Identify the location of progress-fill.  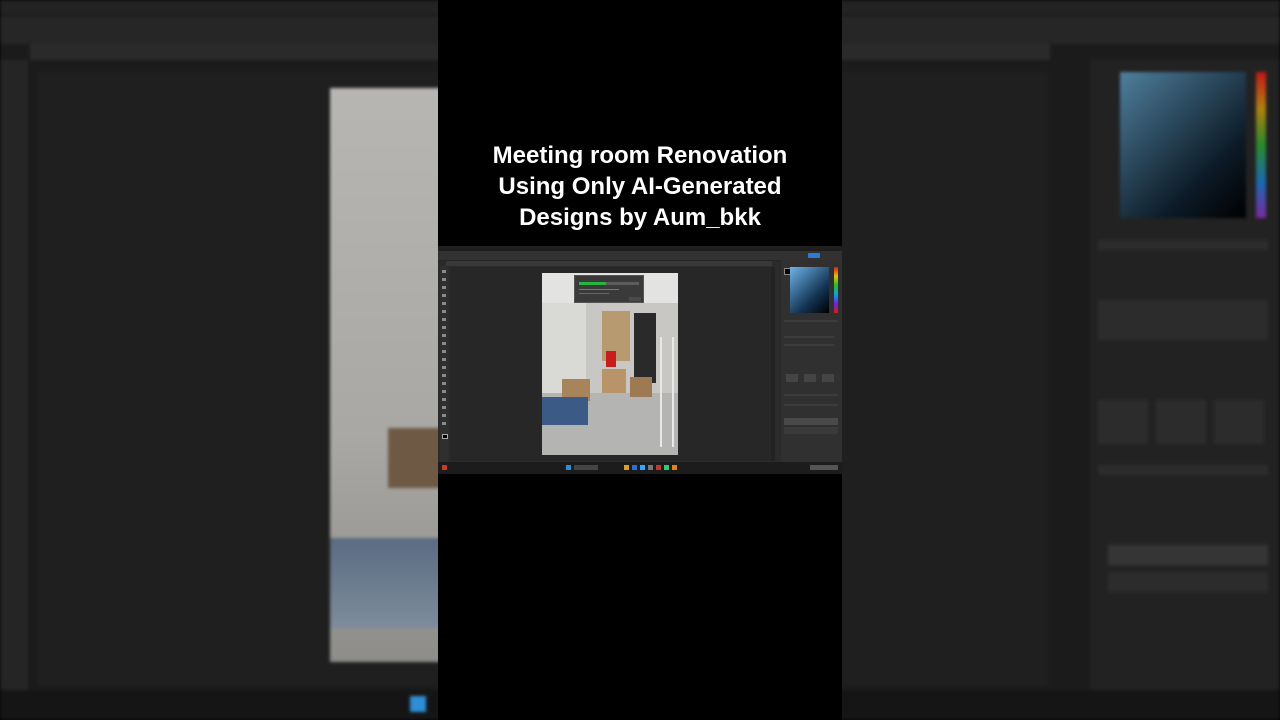
(592, 283).